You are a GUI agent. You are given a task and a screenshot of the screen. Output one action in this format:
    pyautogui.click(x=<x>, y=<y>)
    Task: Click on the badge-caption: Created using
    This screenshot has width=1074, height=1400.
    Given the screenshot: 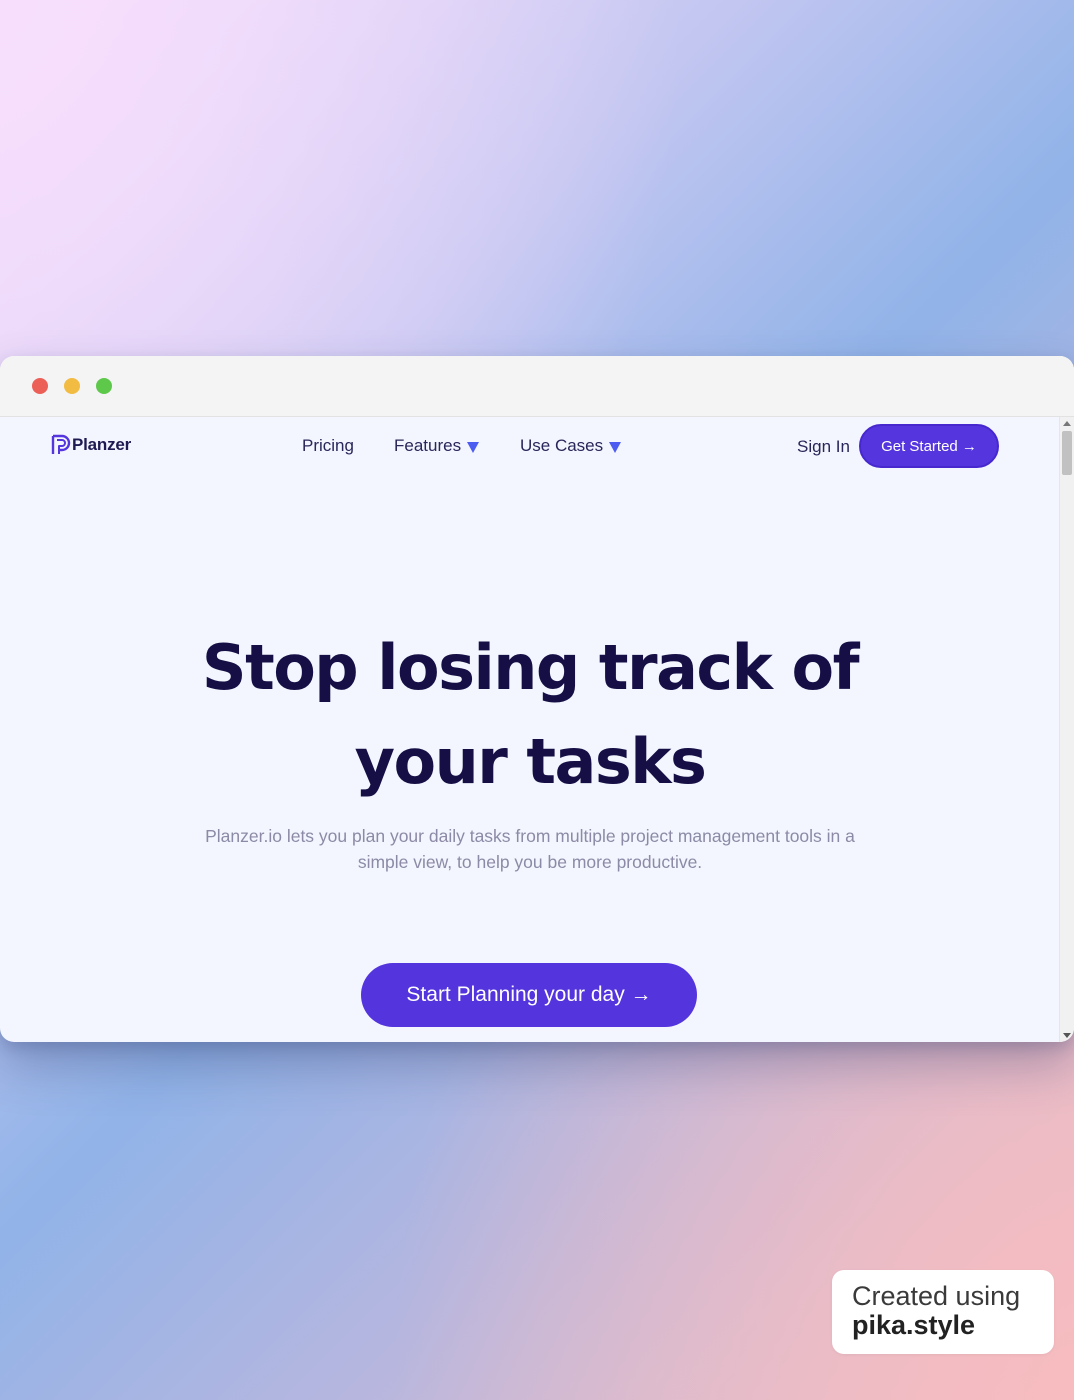 What is the action you would take?
    pyautogui.click(x=936, y=1296)
    